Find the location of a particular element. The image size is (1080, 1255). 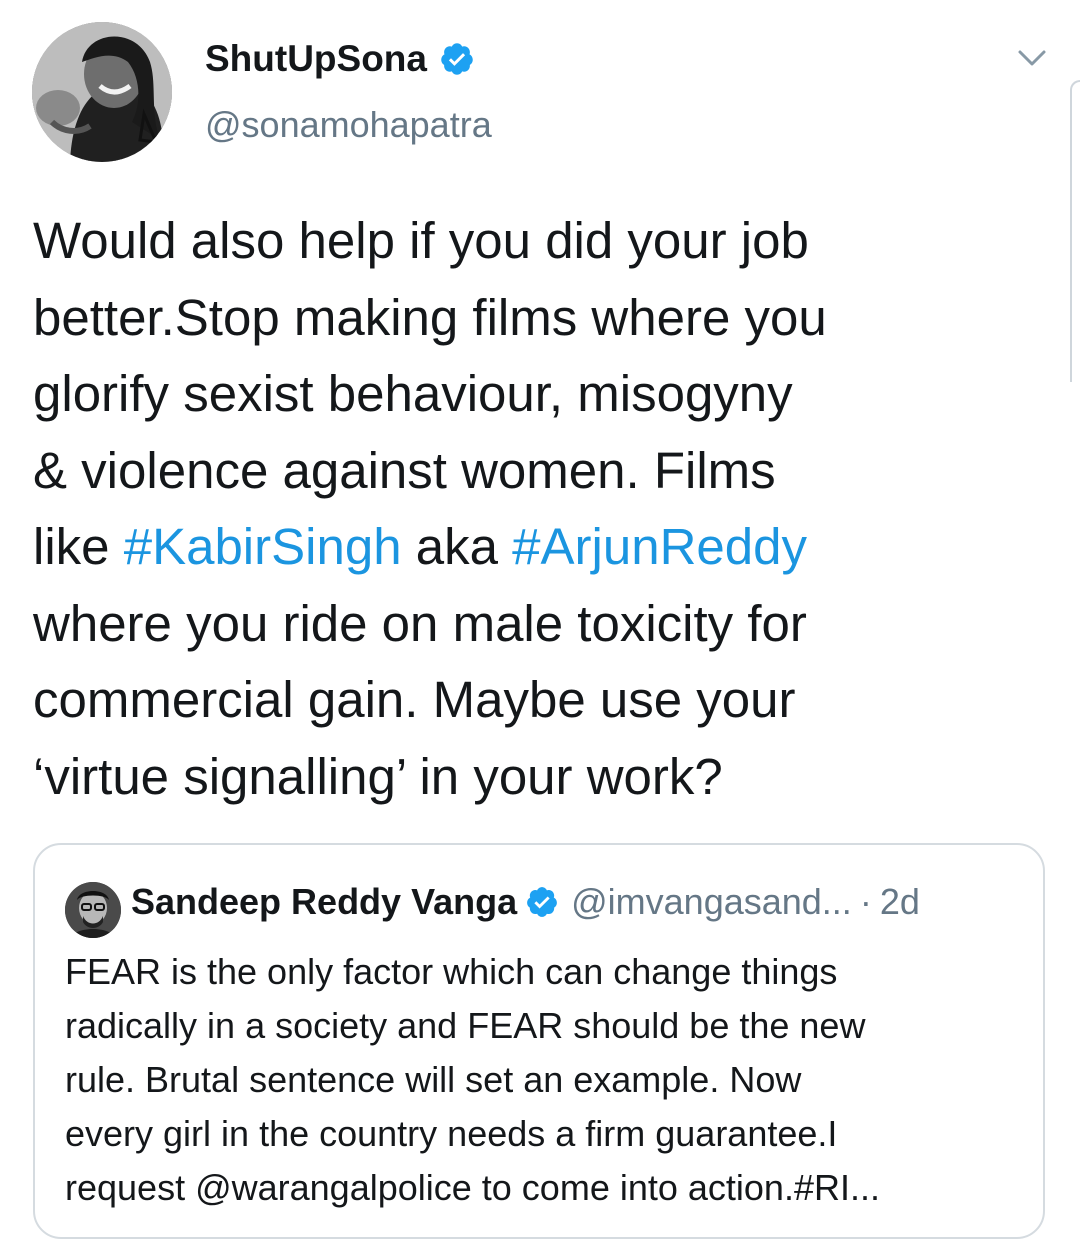

plain-text: like is located at coordinates (78, 546).